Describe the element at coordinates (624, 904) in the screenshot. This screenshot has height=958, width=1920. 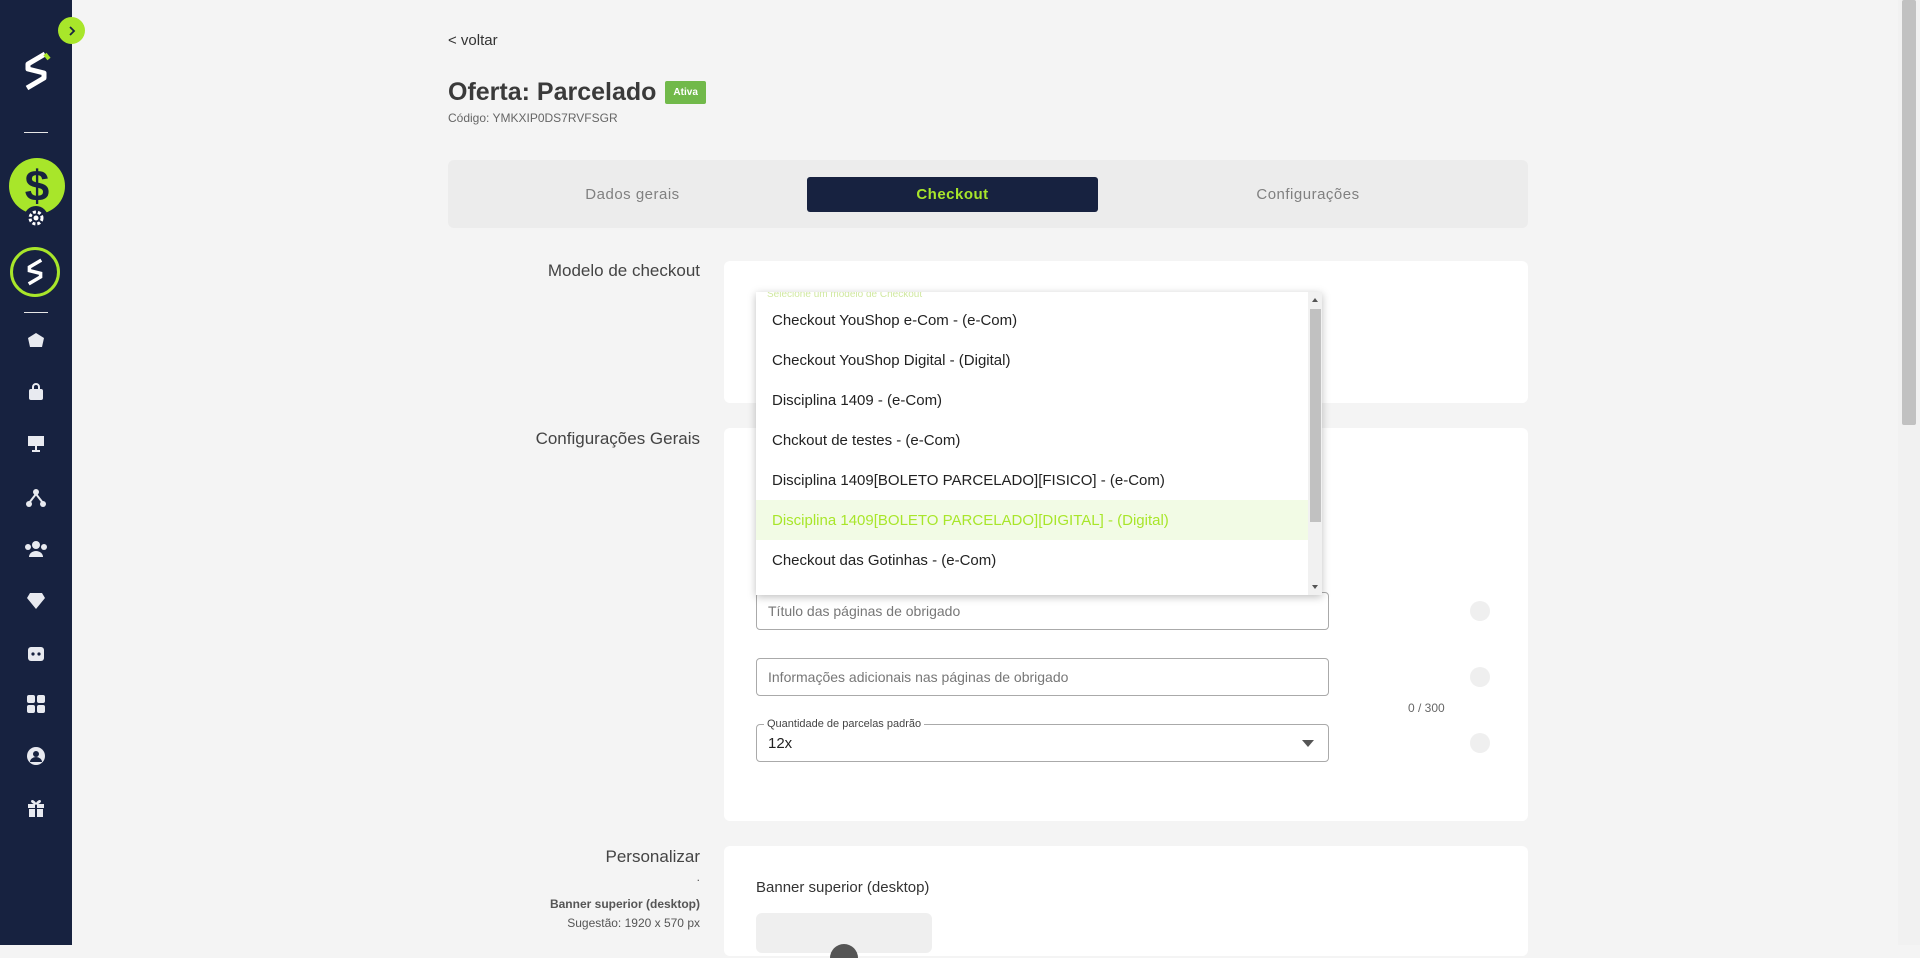
I see `banner-desktop-label: Banner superior (desktop)` at that location.